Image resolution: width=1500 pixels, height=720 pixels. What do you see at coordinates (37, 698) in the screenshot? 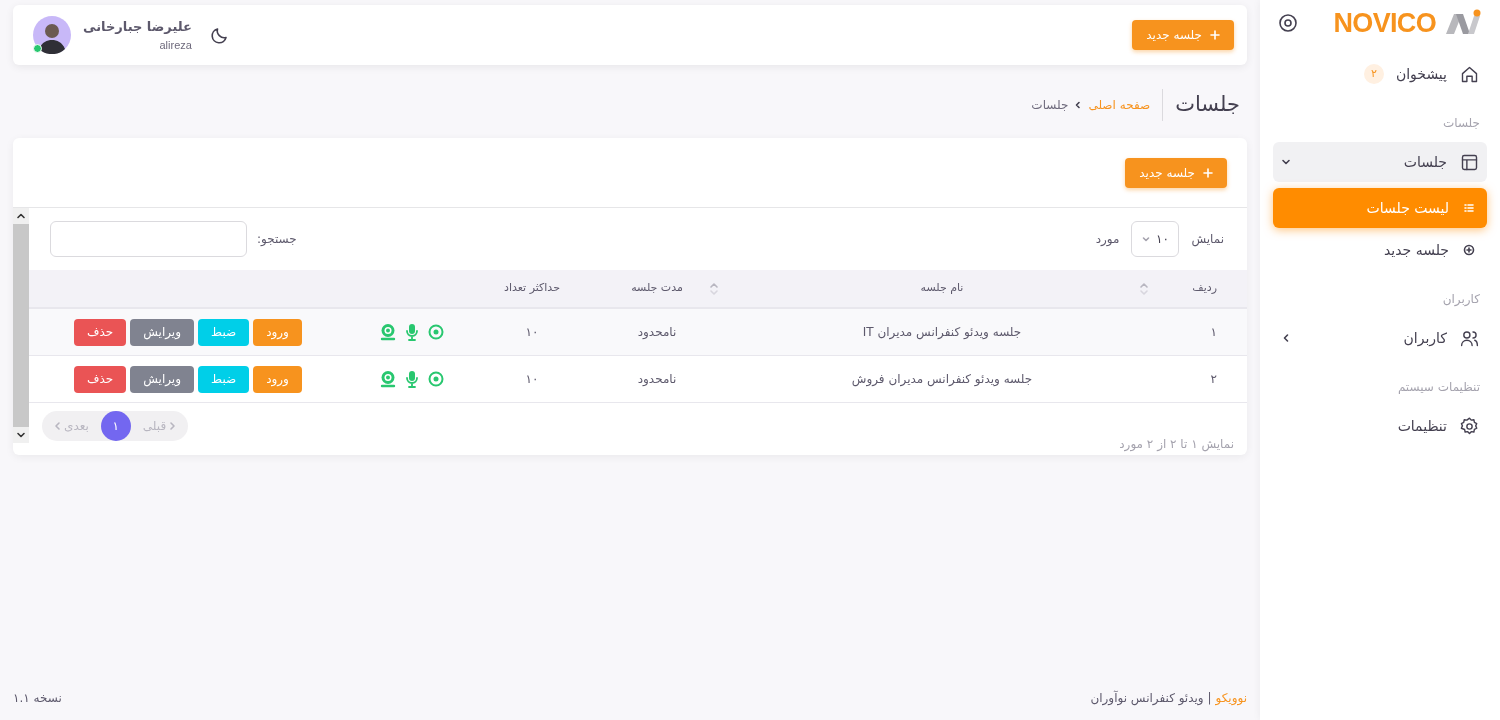
I see `version-text: نسخه ۱.۱` at bounding box center [37, 698].